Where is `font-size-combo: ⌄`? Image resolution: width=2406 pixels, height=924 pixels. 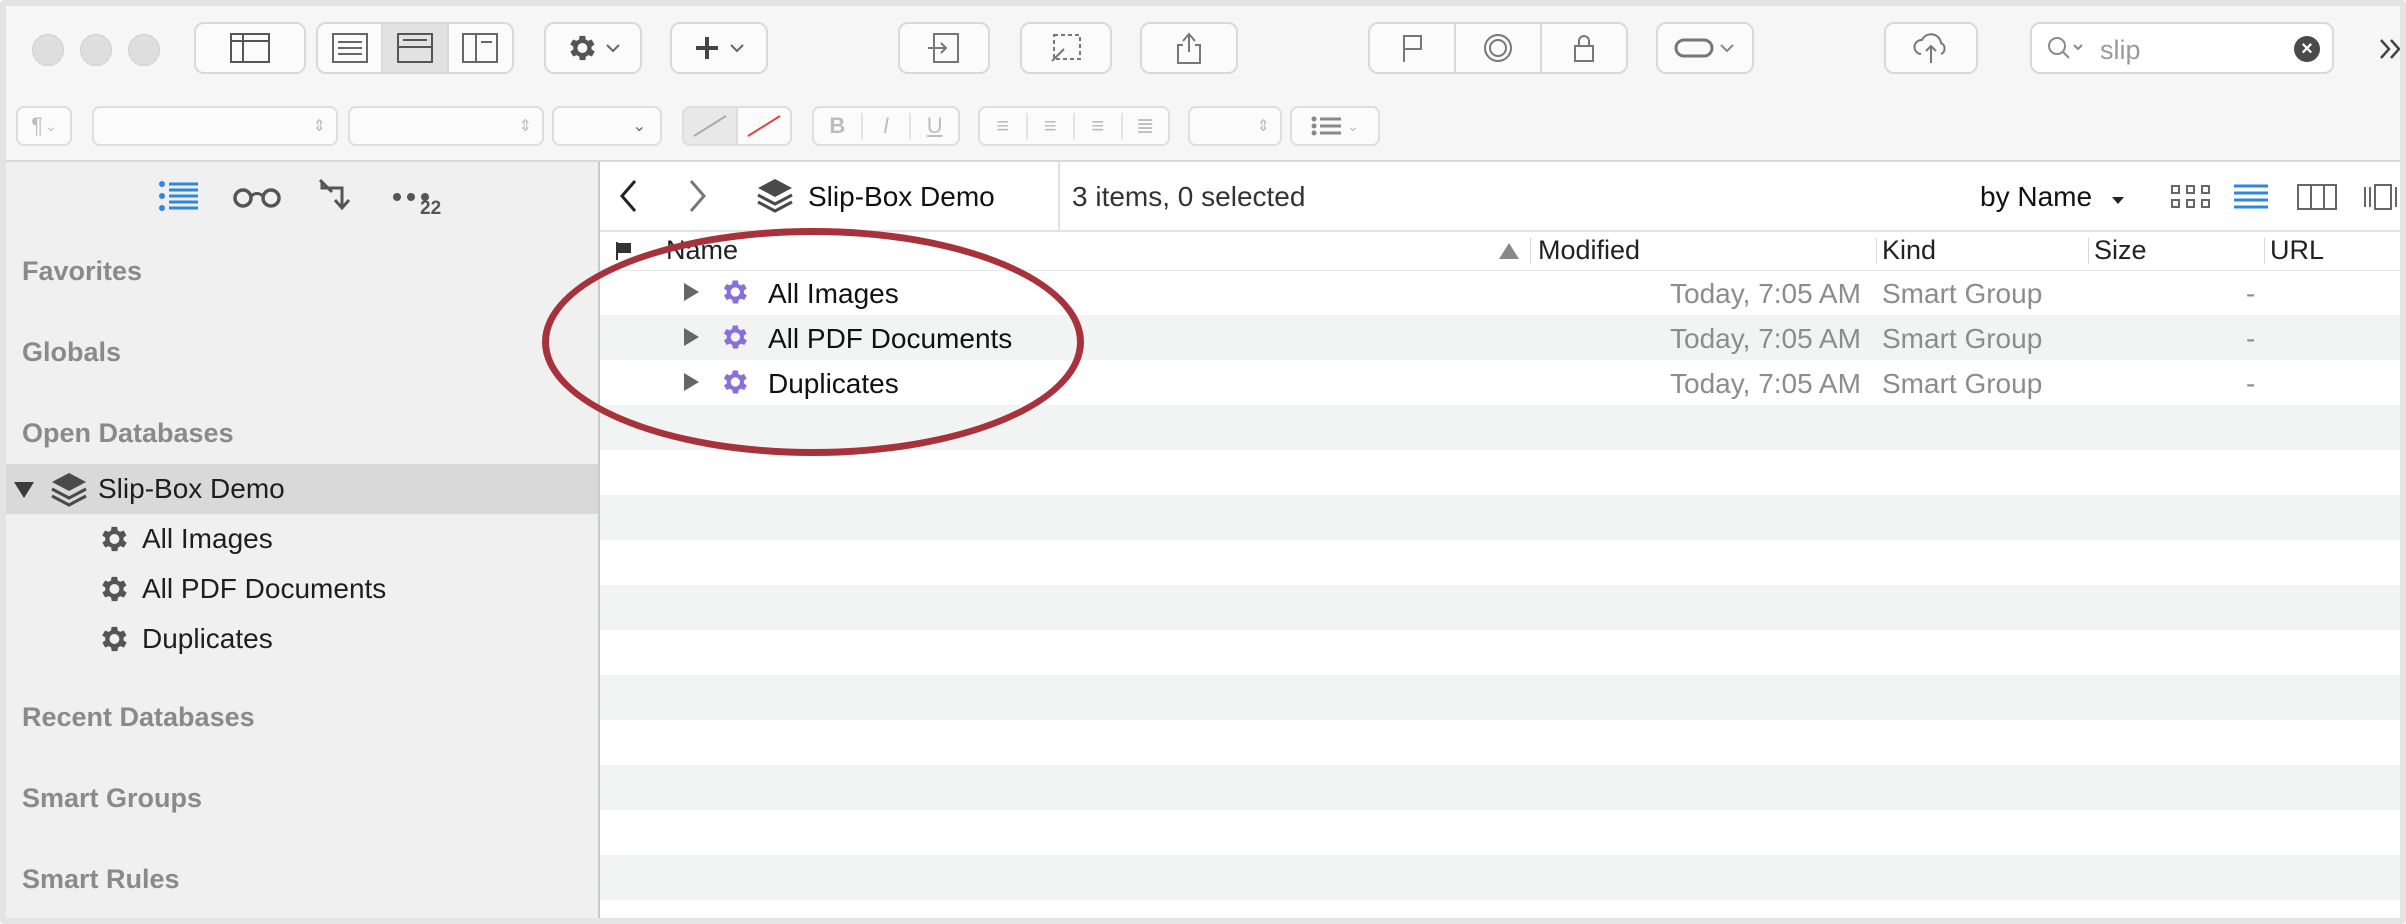 font-size-combo: ⌄ is located at coordinates (607, 126).